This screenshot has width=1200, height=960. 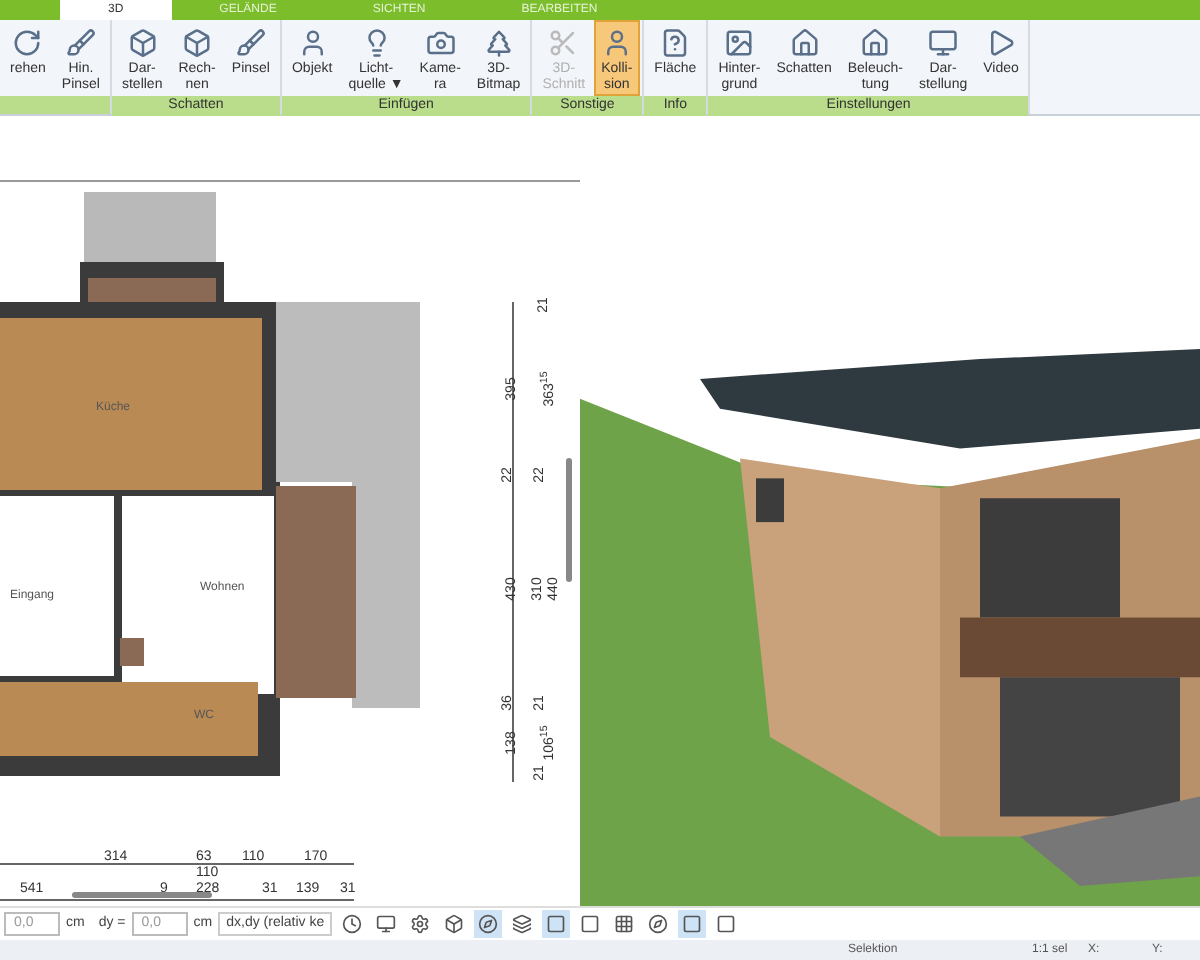 I want to click on vertical-scrollbar, so click(x=569, y=520).